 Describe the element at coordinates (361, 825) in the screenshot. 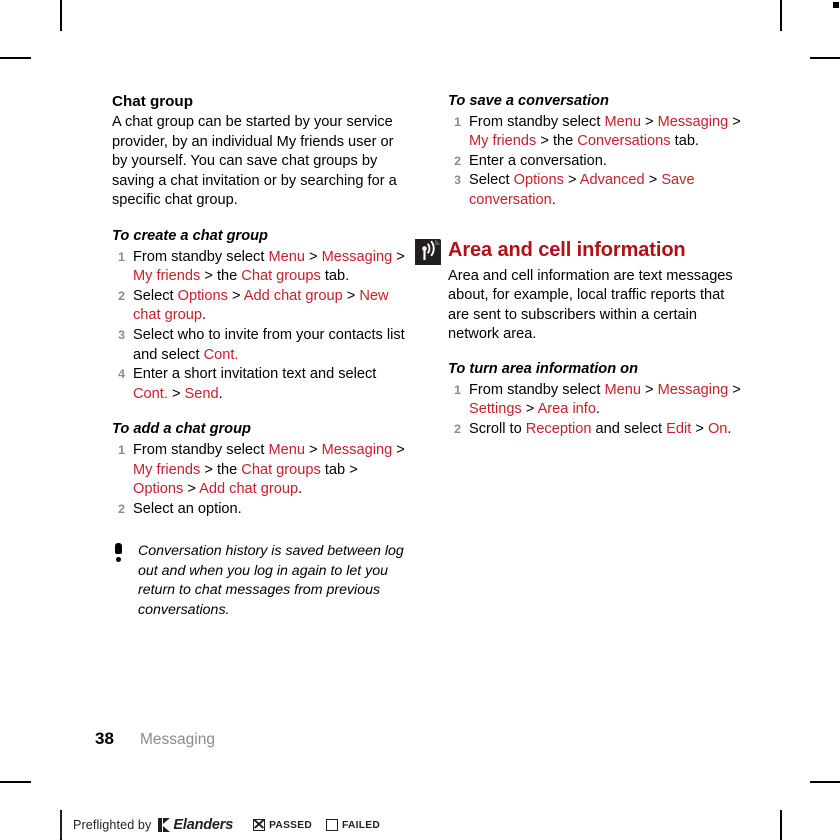

I see `preflight-failed-label: FAILED` at that location.